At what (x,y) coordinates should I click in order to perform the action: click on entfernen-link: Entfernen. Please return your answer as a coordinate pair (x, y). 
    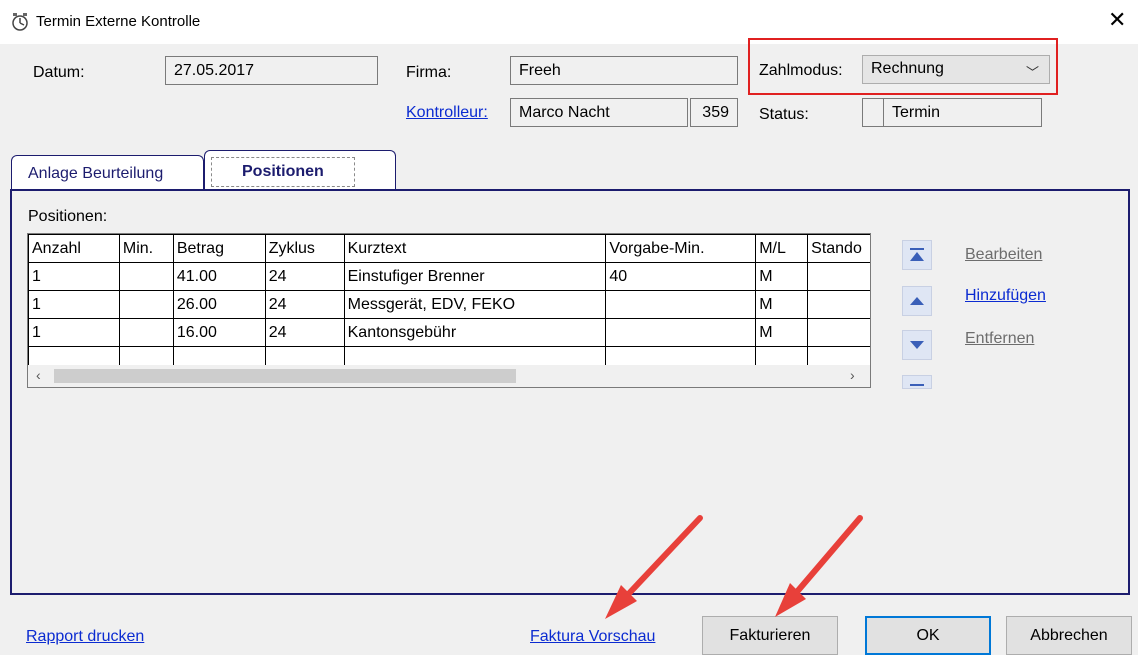
    Looking at the image, I should click on (999, 339).